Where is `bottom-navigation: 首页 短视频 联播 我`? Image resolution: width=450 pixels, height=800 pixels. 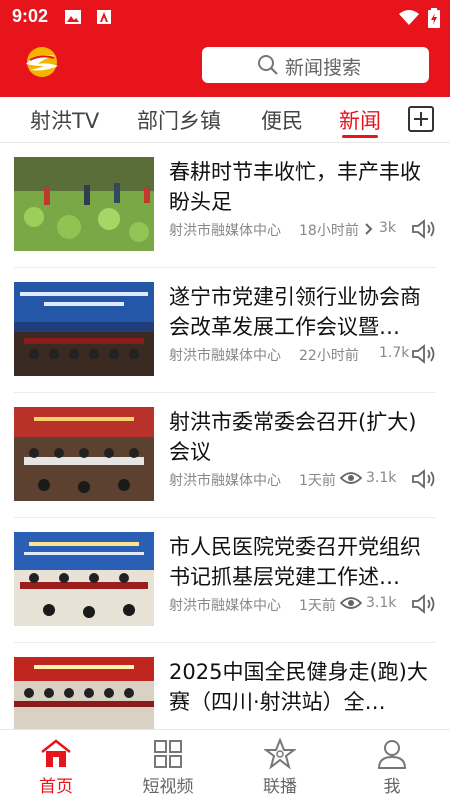
bottom-navigation: 首页 短视频 联播 我 is located at coordinates (225, 764).